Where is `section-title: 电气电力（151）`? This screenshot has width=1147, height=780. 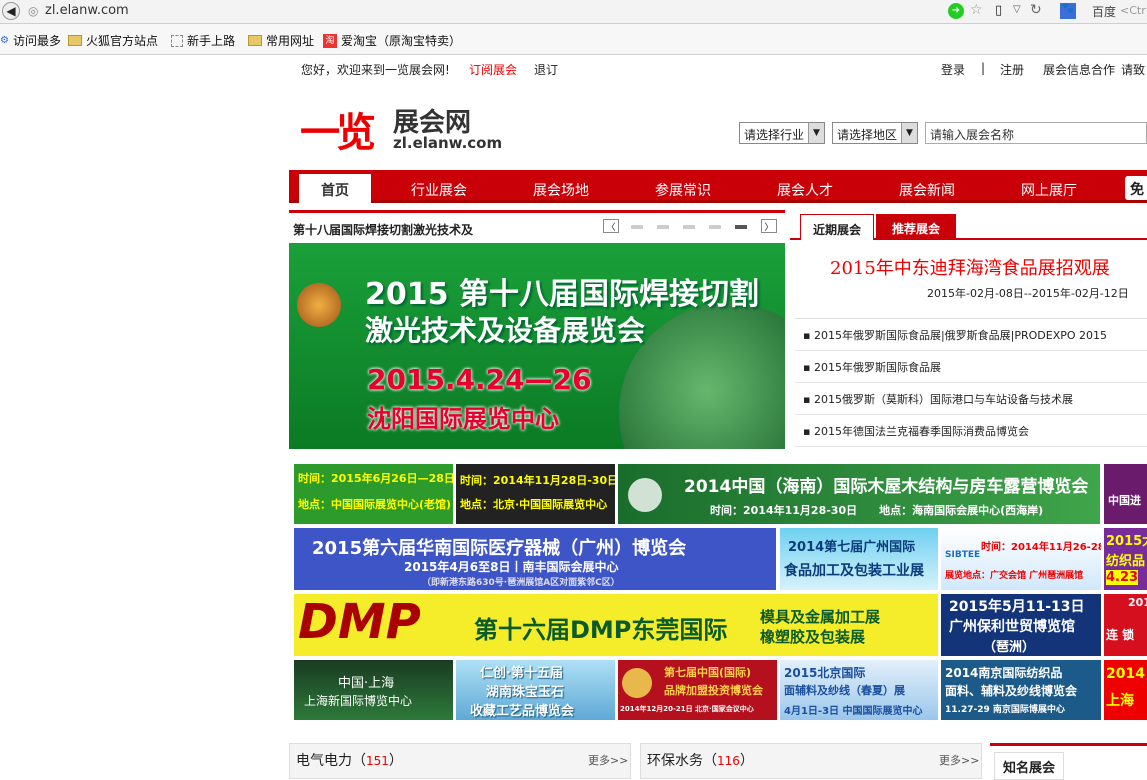
section-title: 电气电力（151） is located at coordinates (349, 760).